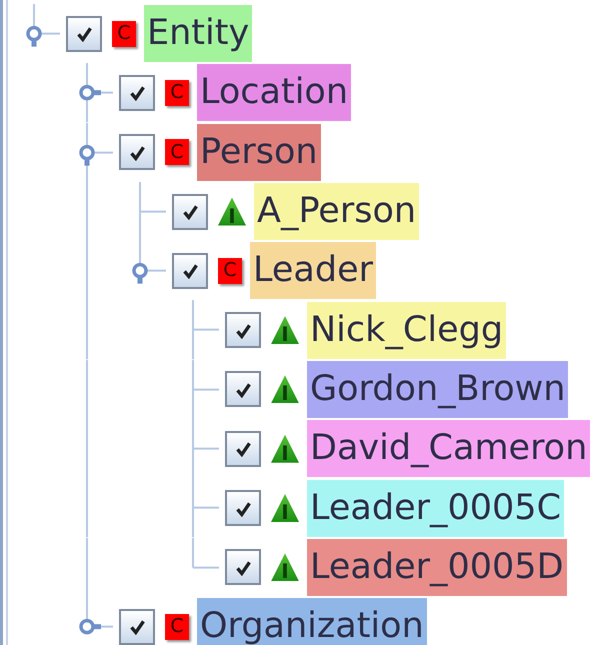 This screenshot has width=598, height=645. What do you see at coordinates (435, 508) in the screenshot?
I see `node-label: Leader_0005C` at bounding box center [435, 508].